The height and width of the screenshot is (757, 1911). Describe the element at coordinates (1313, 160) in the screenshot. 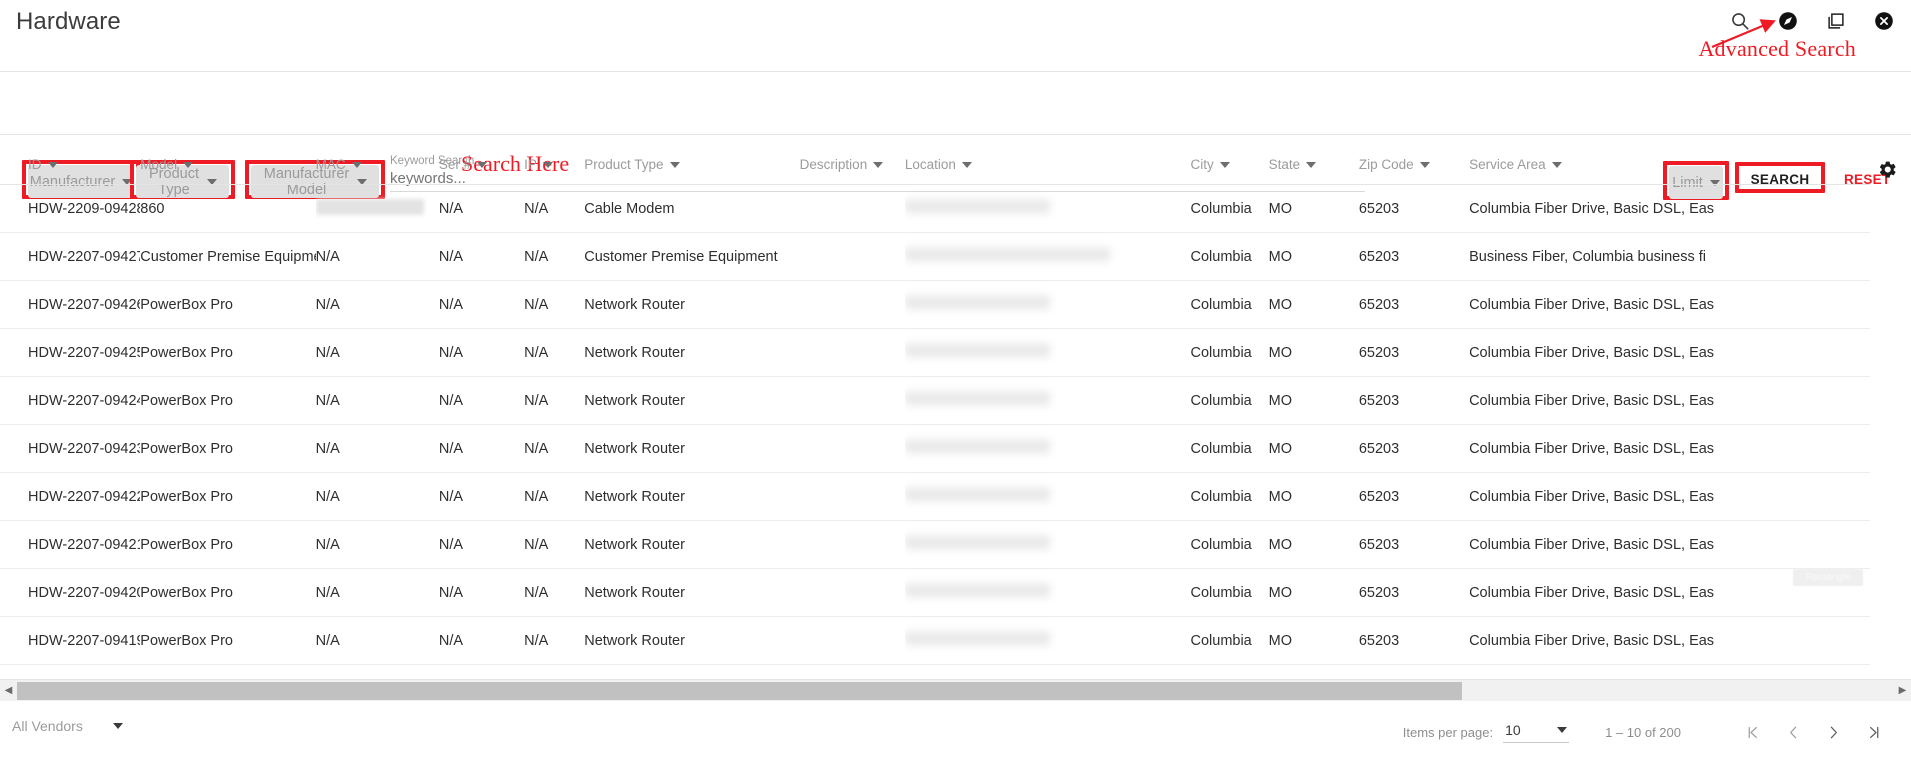

I see `column-header-state: State` at that location.